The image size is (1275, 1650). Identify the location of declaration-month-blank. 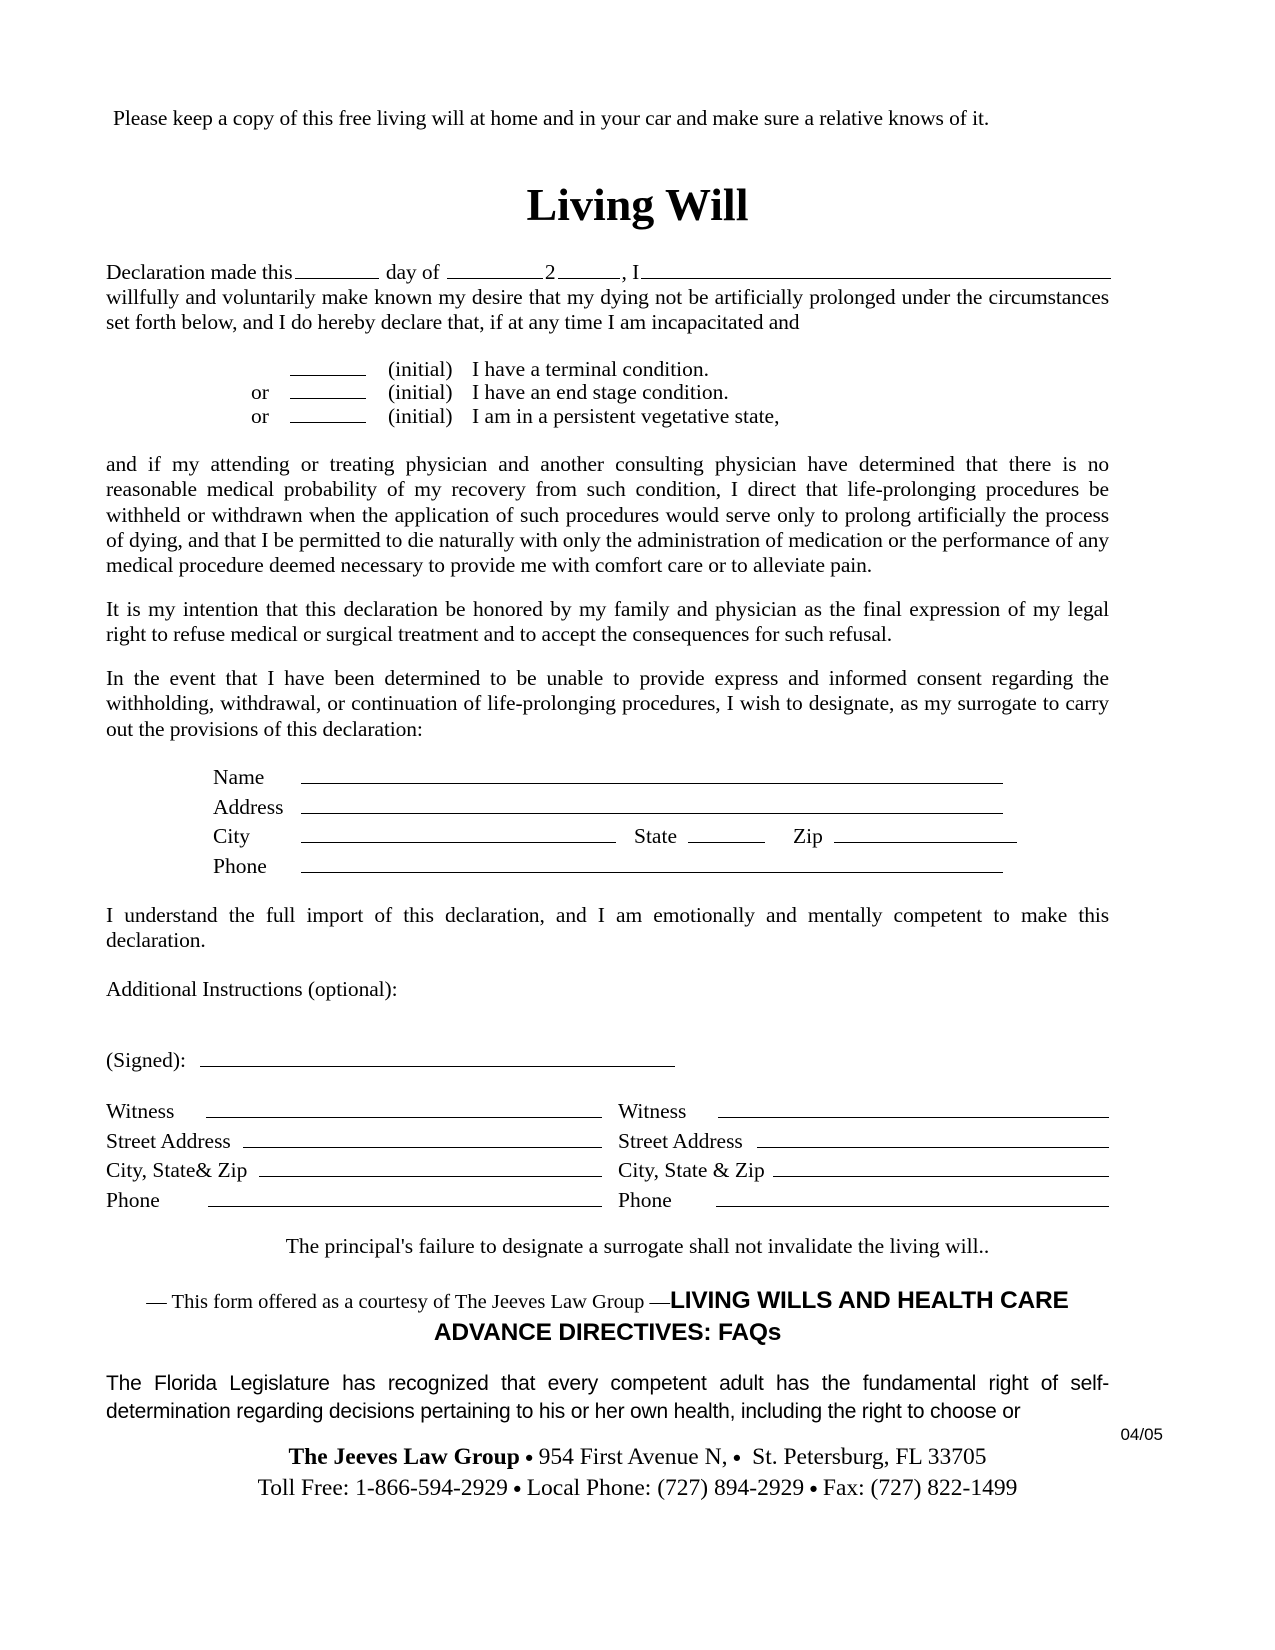
(494, 268).